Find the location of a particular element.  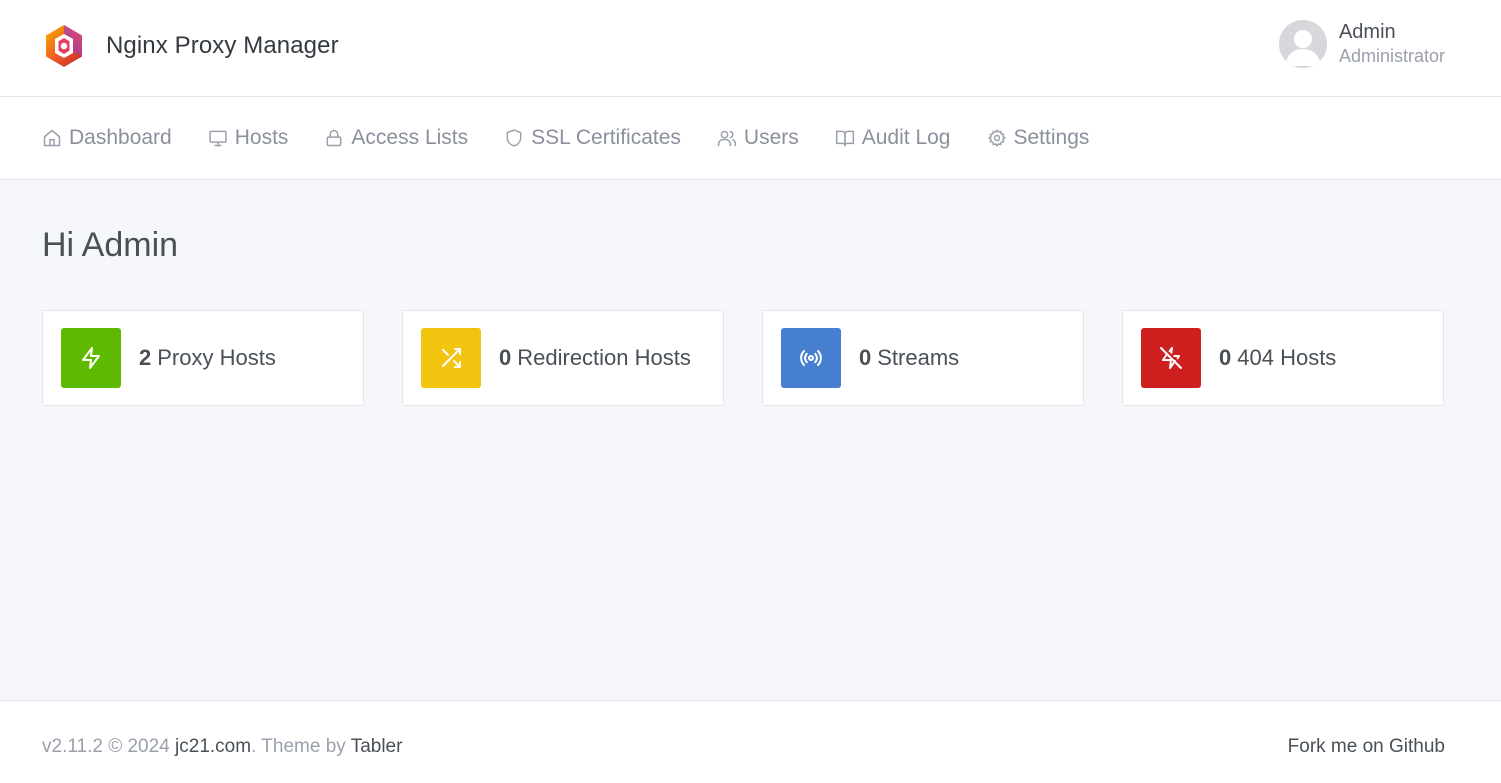

card-text: 2 Proxy Hosts is located at coordinates (207, 358).